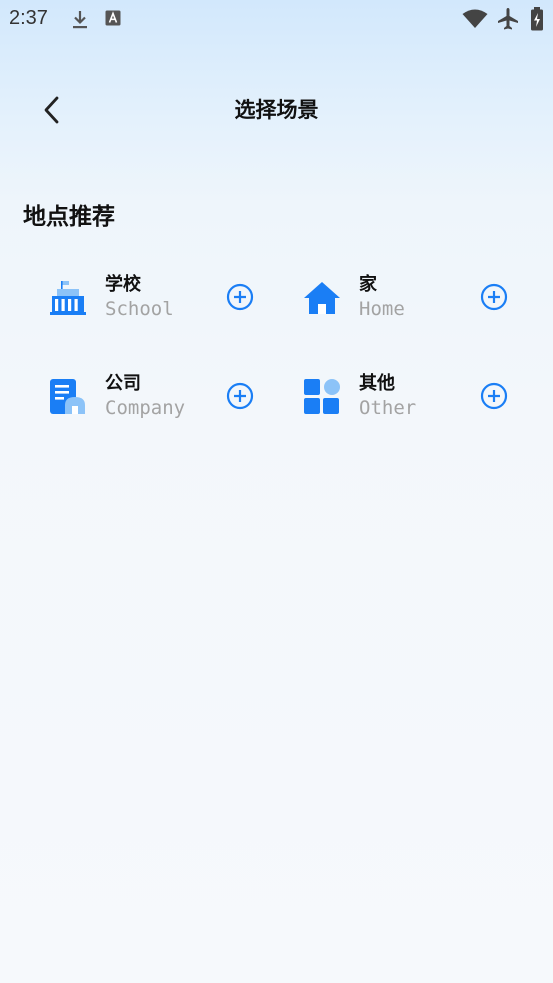 The image size is (553, 983). I want to click on home-icon, so click(322, 298).